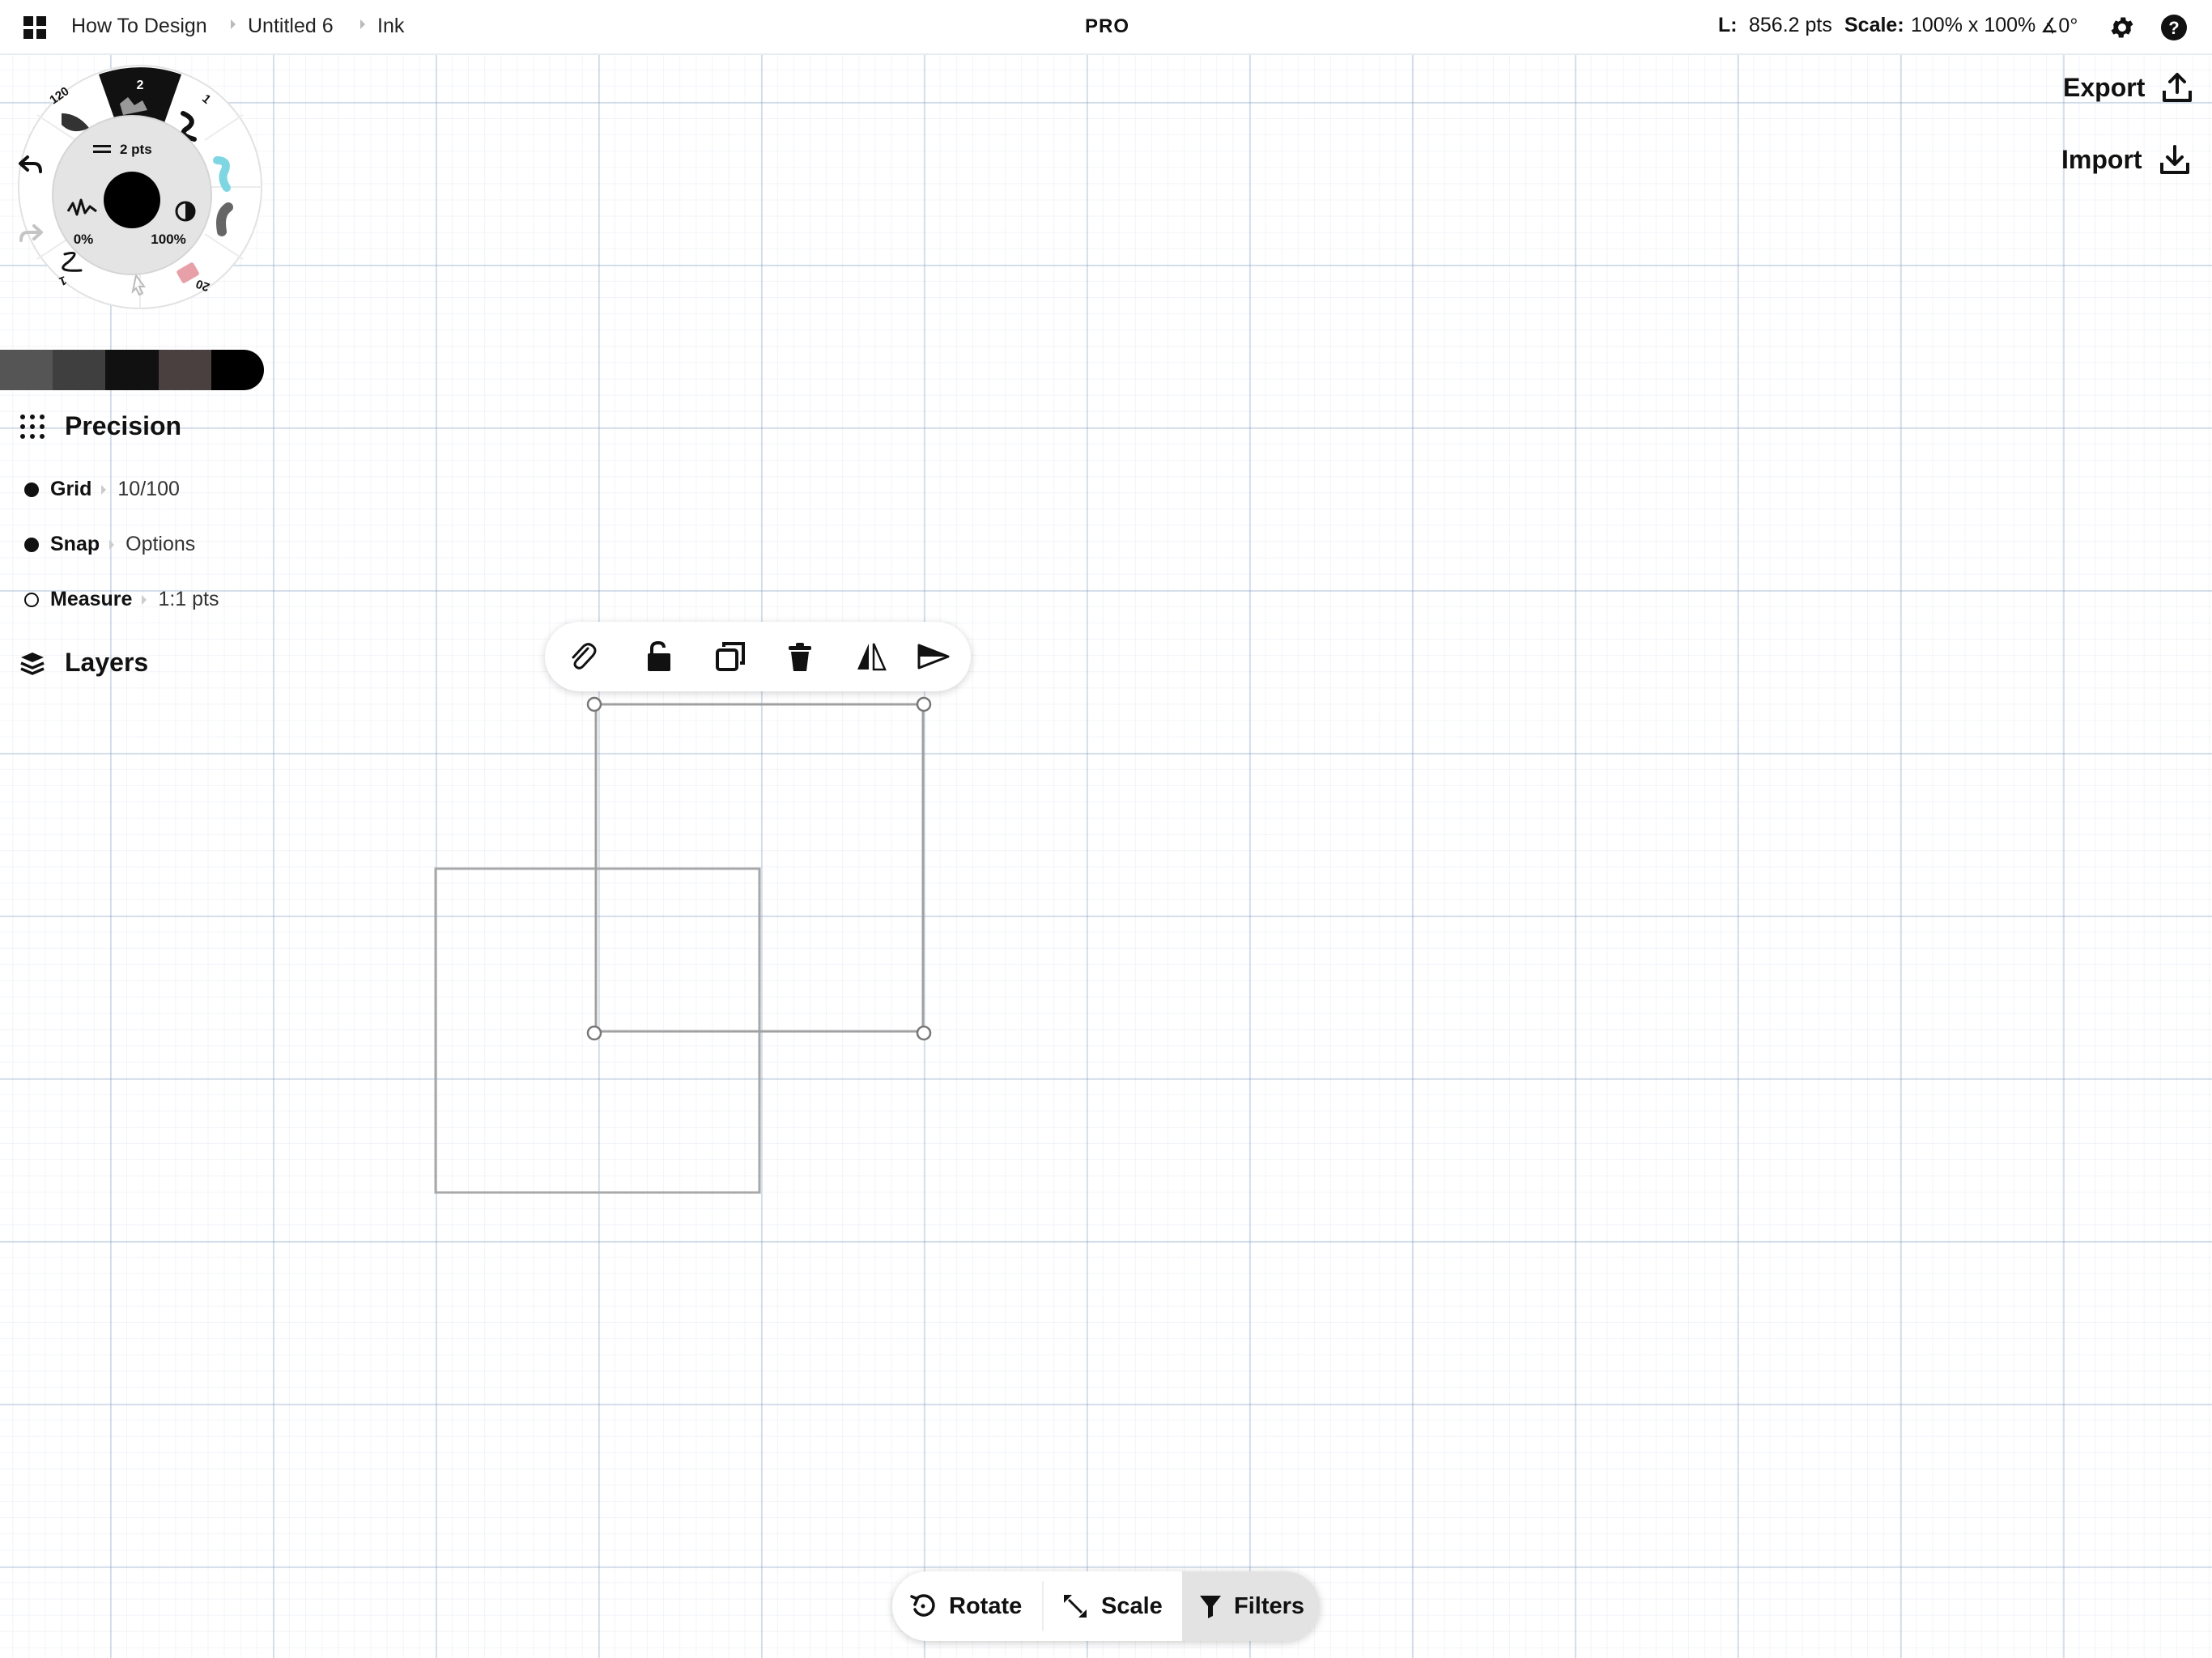 The width and height of the screenshot is (2212, 1658). I want to click on undo-icon, so click(31, 165).